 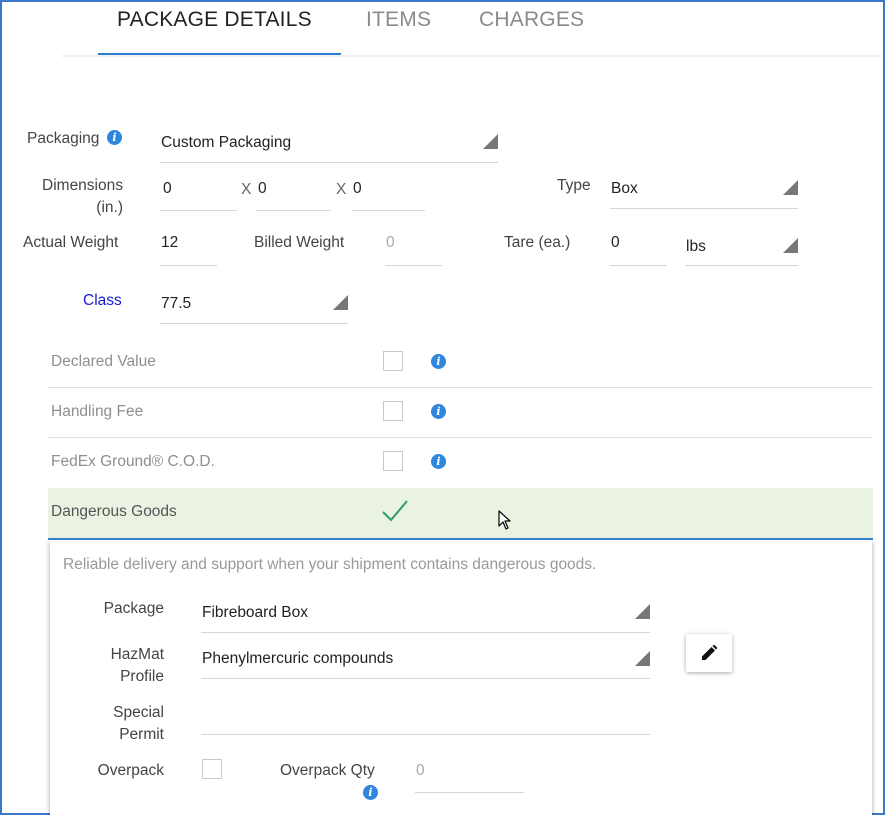 What do you see at coordinates (198, 210) in the screenshot?
I see `dim-length-underline` at bounding box center [198, 210].